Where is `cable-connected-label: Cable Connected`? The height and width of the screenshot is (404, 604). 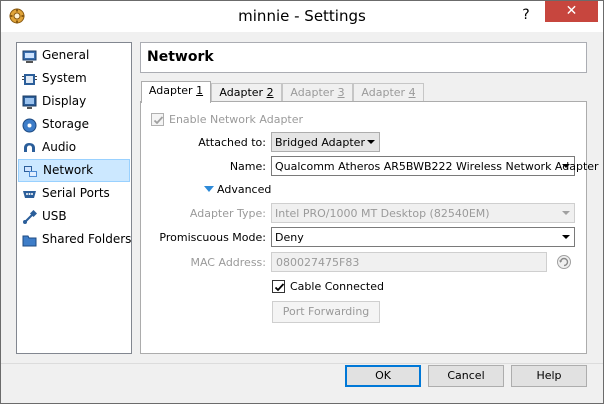 cable-connected-label: Cable Connected is located at coordinates (337, 286).